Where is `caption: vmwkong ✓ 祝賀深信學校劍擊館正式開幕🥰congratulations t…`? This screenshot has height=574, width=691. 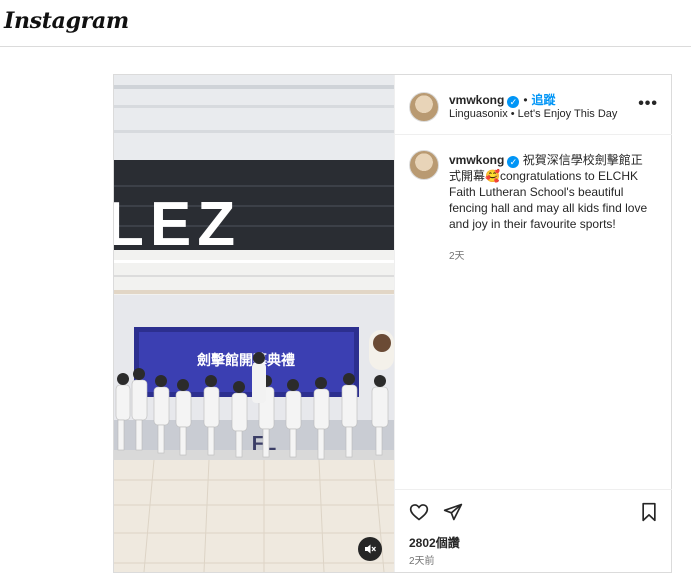
caption: vmwkong ✓ 祝賀深信學校劍擊館正式開幕🥰congratulations t… is located at coordinates (549, 192).